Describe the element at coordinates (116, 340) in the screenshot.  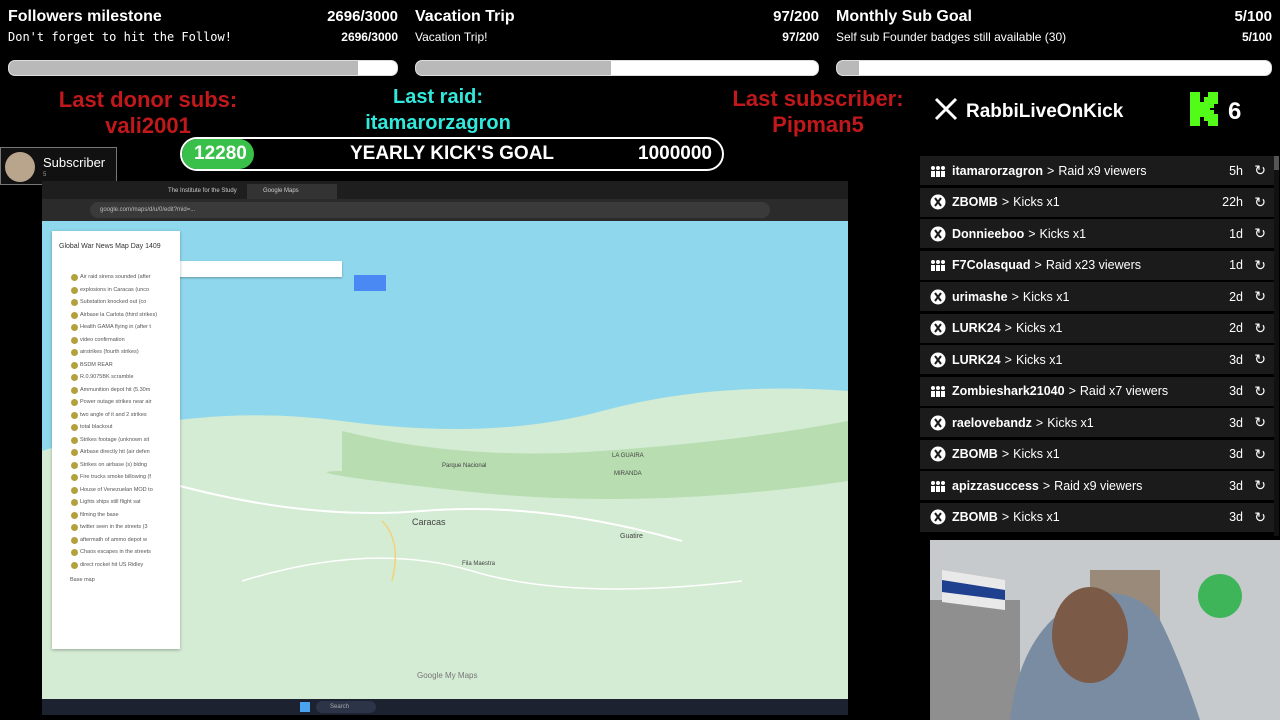
I see `layer-item: video confirmation` at that location.